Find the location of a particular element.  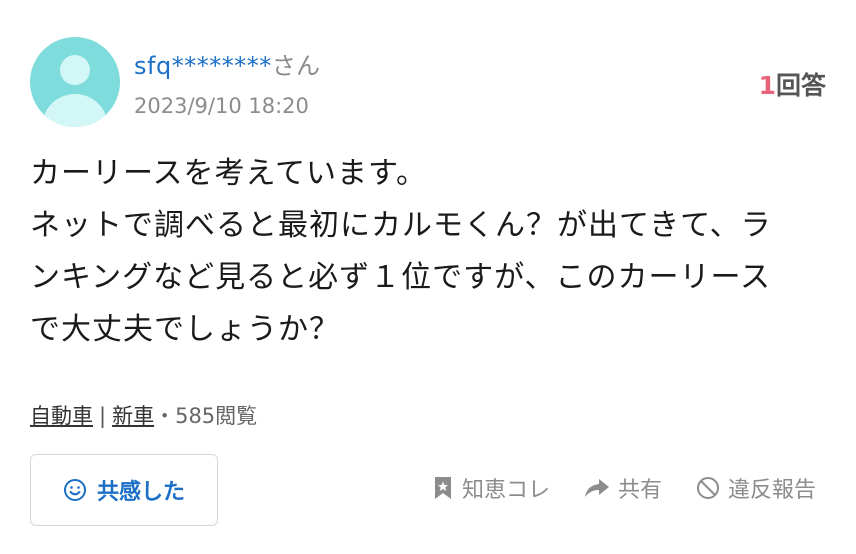

report-button: 違反報告 is located at coordinates (756, 488).